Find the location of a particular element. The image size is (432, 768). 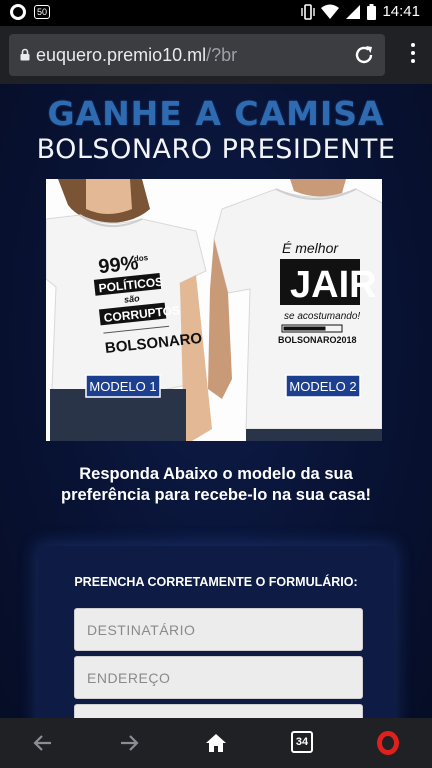

url-text: euquero.premio10.ml/?br is located at coordinates (136, 55).